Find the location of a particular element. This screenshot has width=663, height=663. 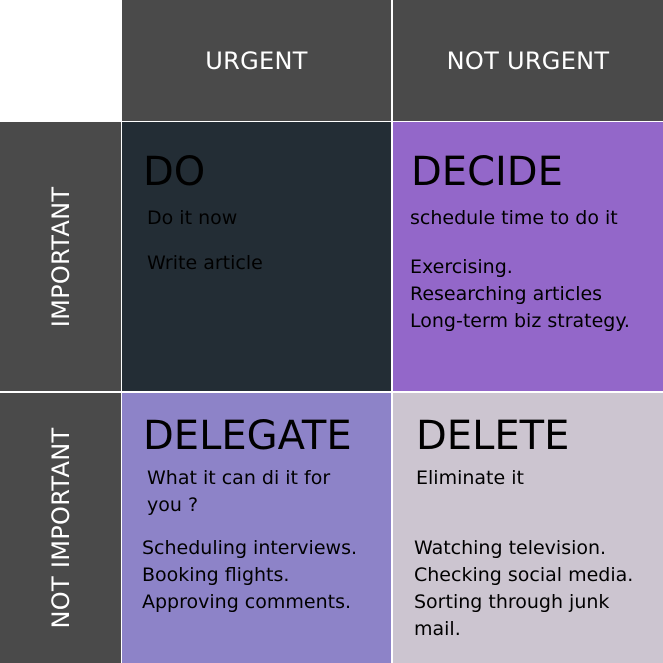

quadrant-do-list: Write article is located at coordinates (205, 263).